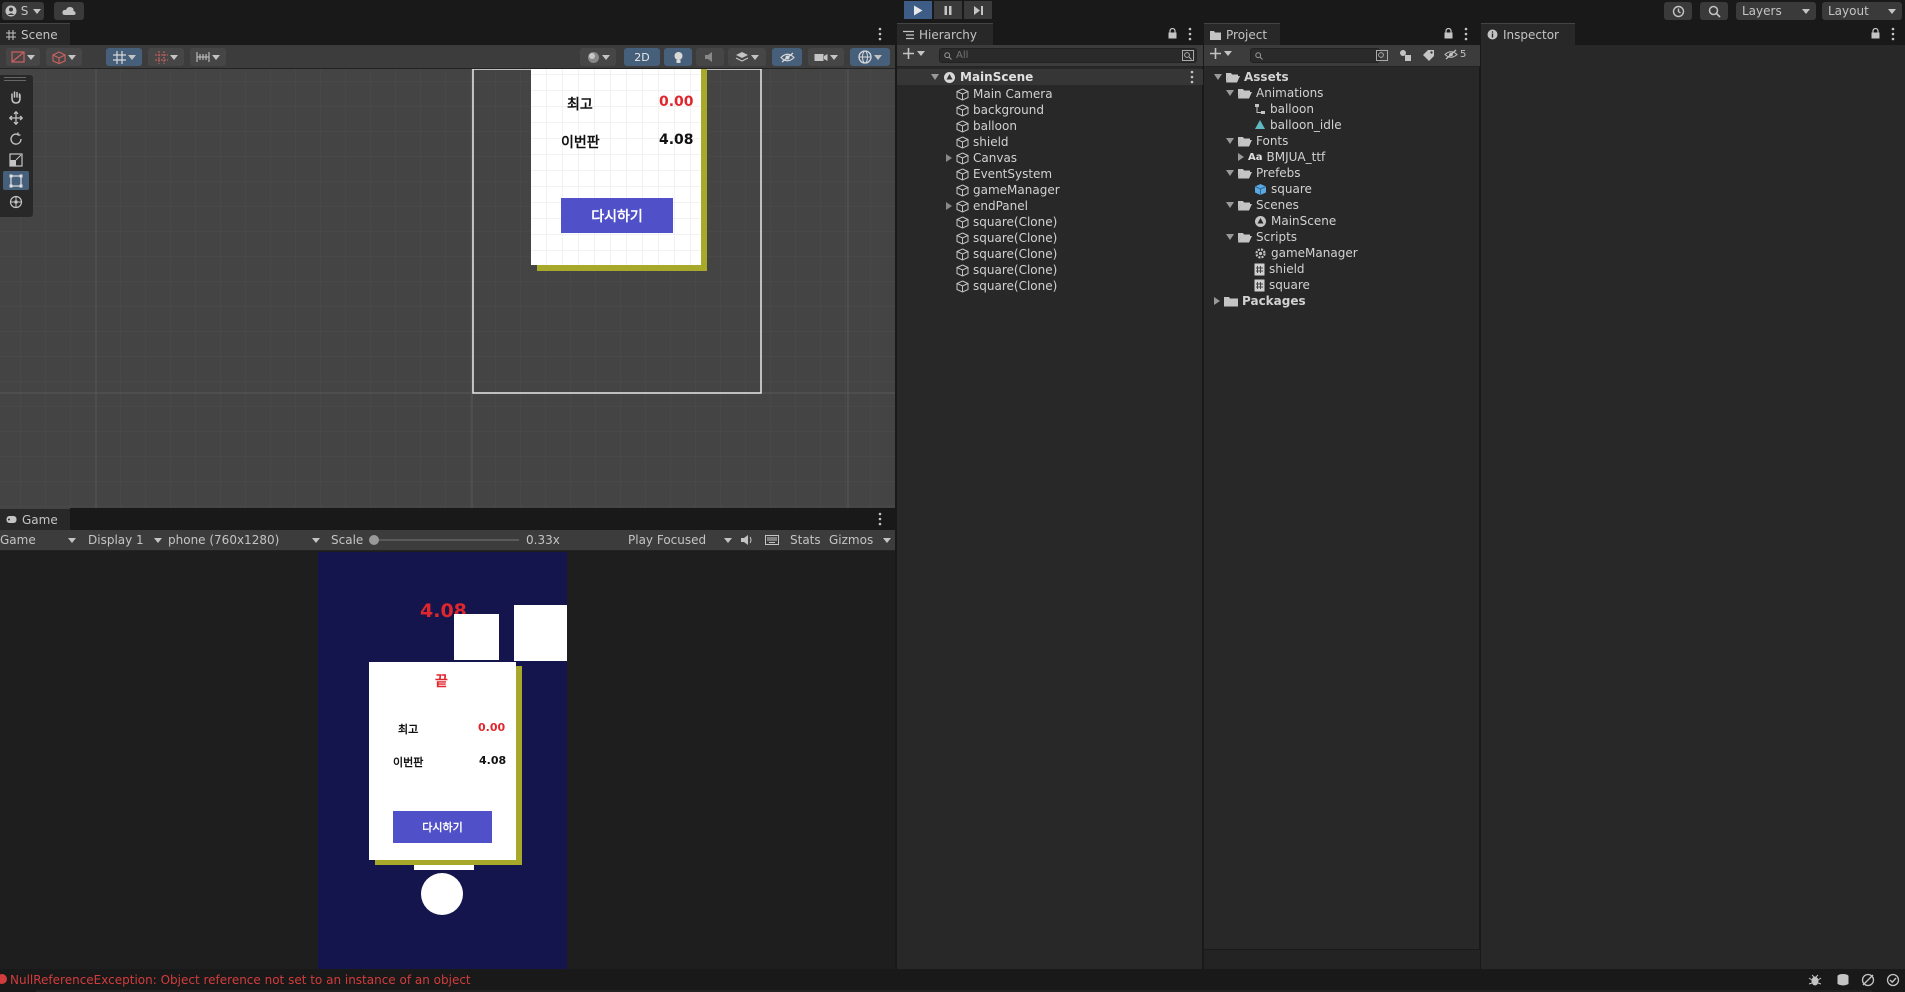 Image resolution: width=1905 pixels, height=992 pixels. What do you see at coordinates (710, 57) in the screenshot?
I see `audio-toggle` at bounding box center [710, 57].